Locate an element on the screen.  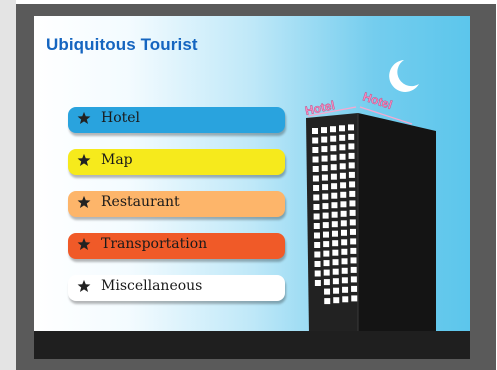
menu-label-transportation: Transportation is located at coordinates (154, 244).